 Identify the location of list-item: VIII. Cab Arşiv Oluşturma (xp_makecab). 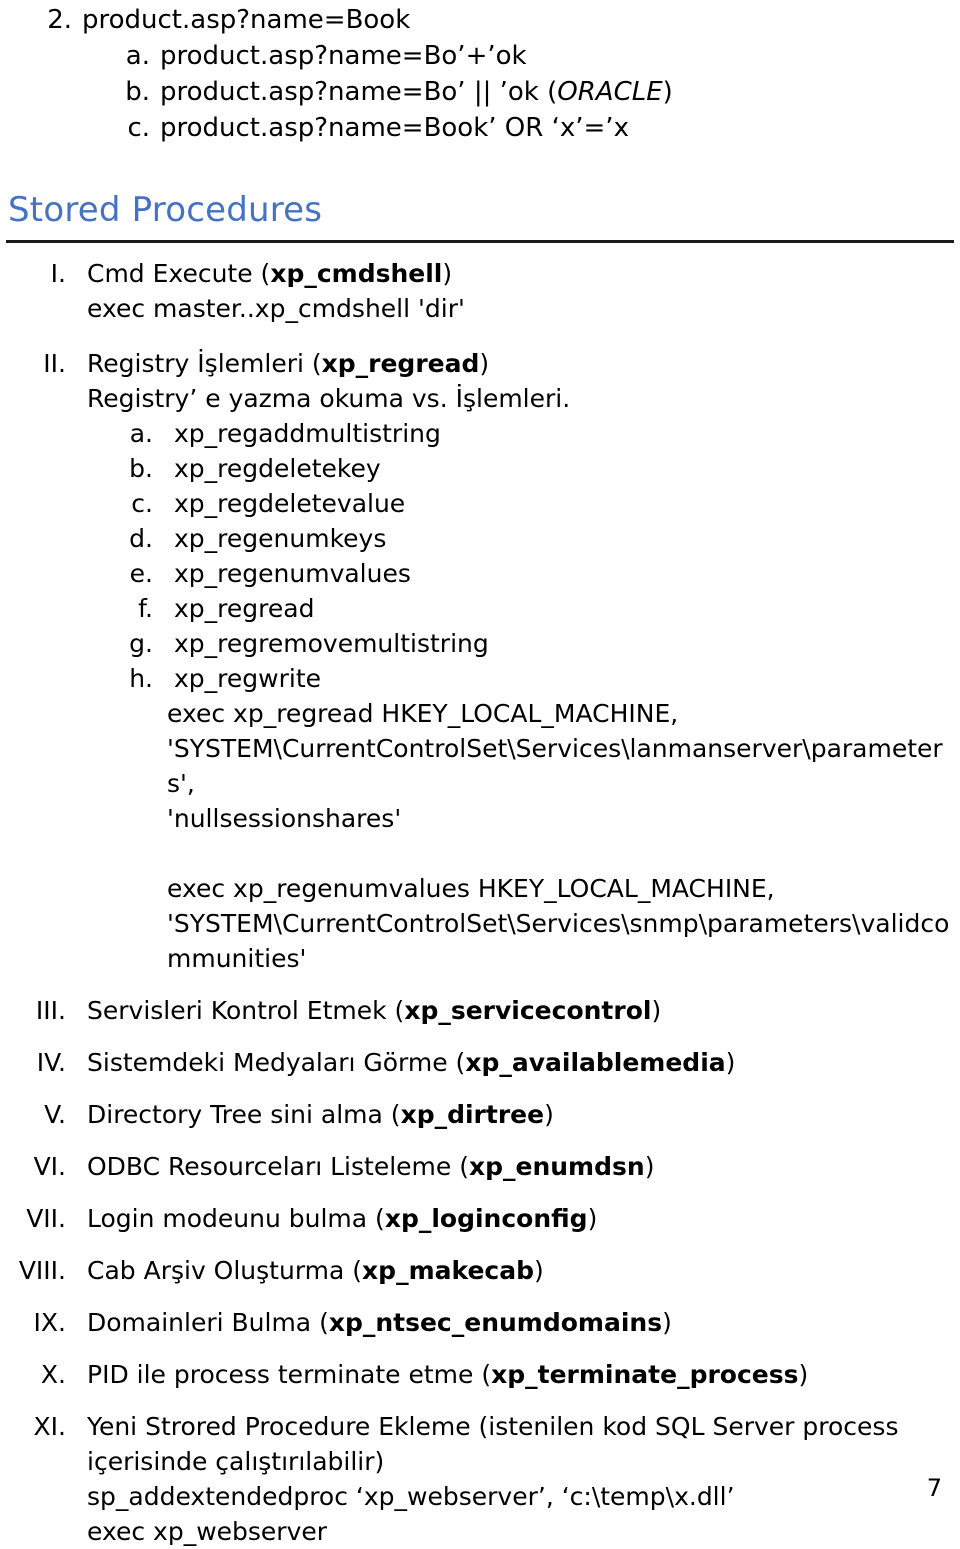
(475, 1270).